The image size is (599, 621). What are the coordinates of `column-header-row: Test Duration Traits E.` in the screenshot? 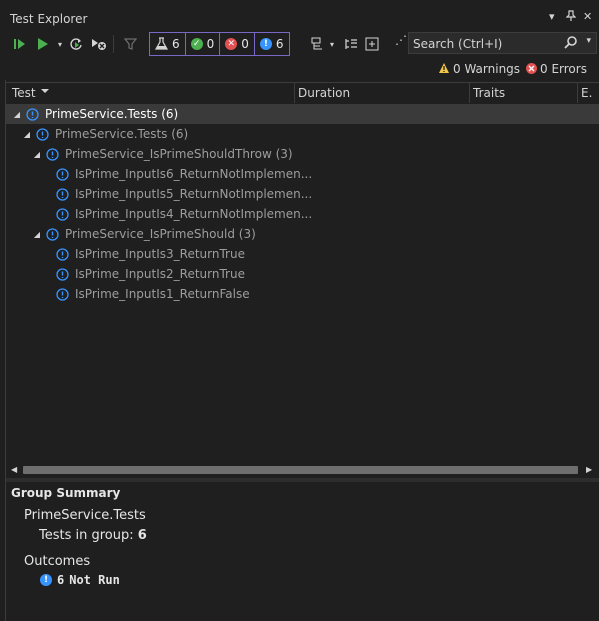 It's located at (302, 93).